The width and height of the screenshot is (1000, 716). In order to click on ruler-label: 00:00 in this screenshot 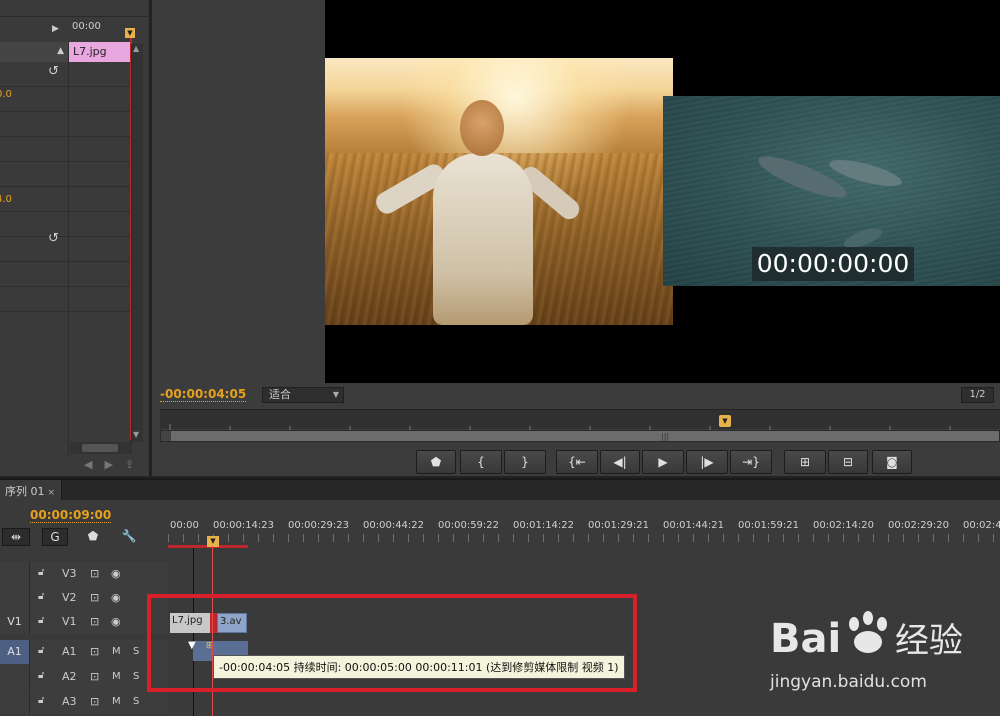, I will do `click(184, 525)`.